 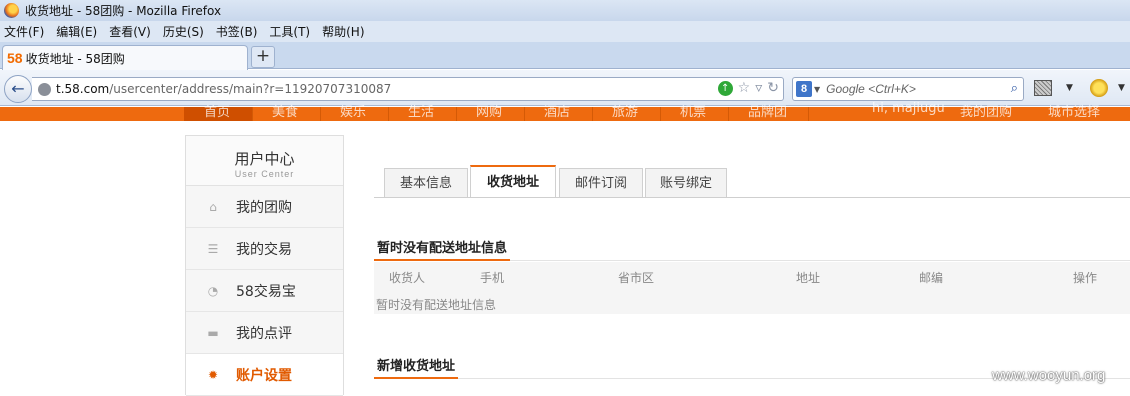 I want to click on tab-account-binding: 账号绑定, so click(x=686, y=182).